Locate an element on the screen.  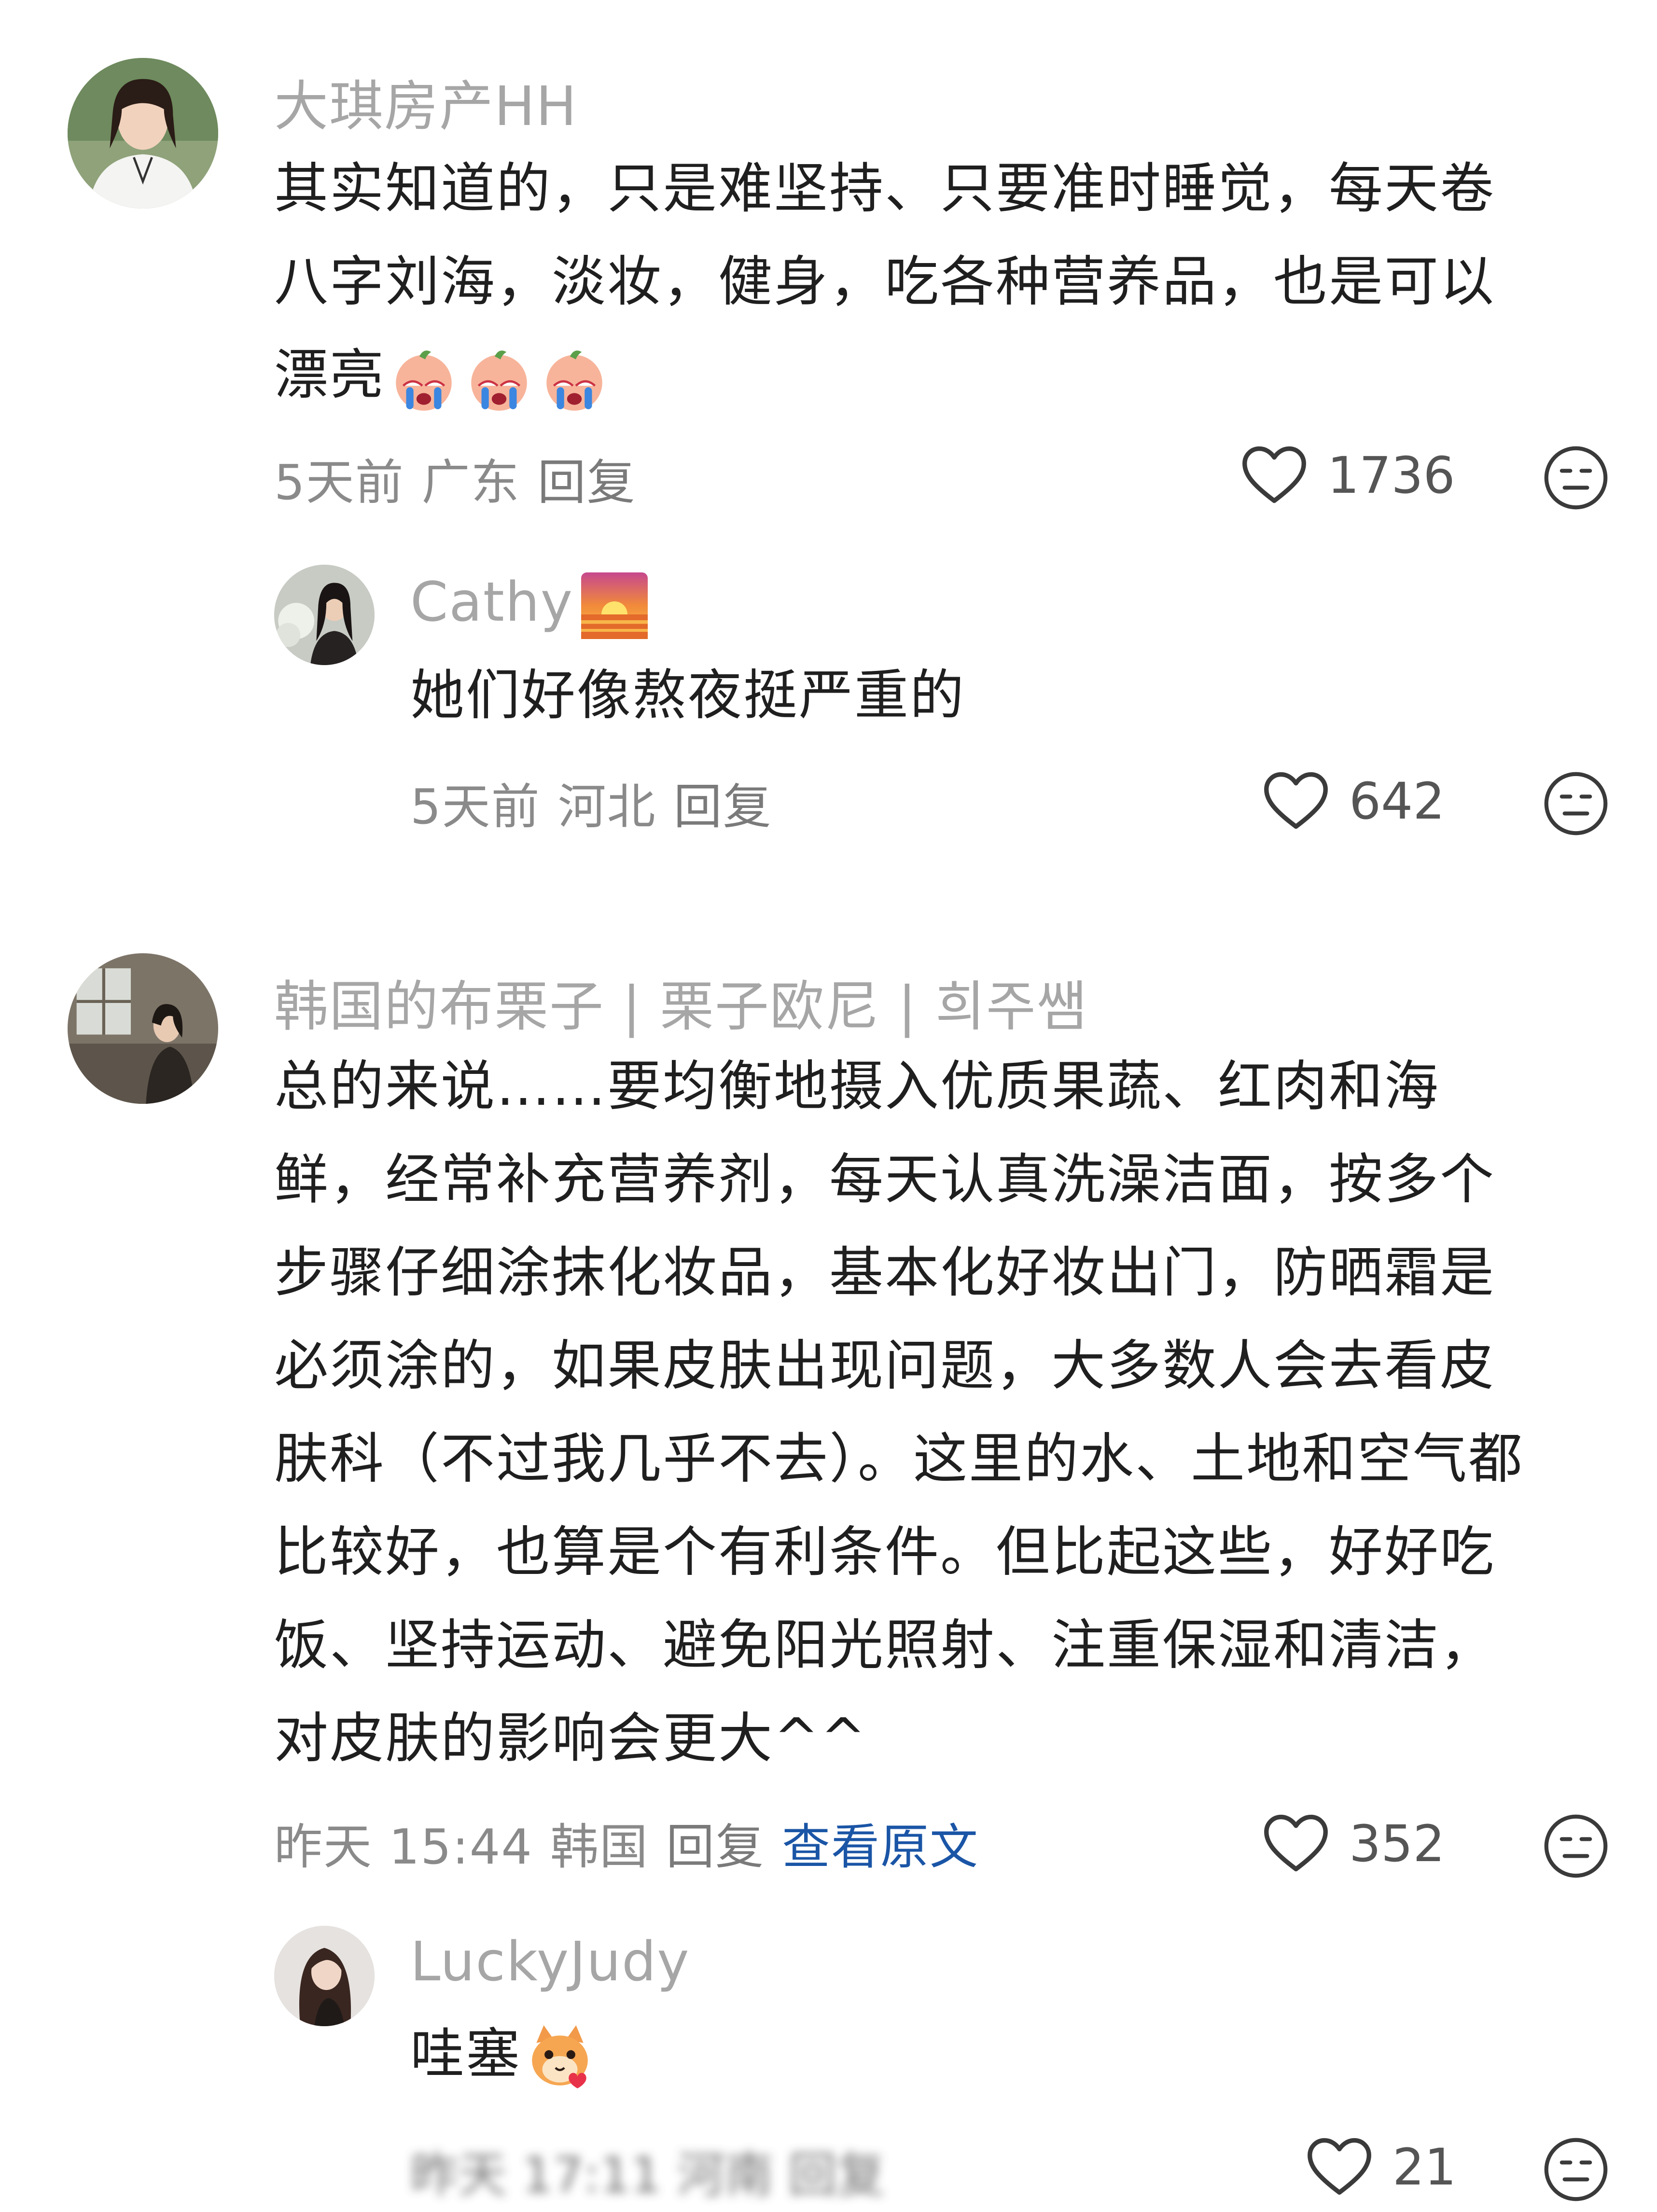
reply-text: 她们好像熬夜挺严重的 is located at coordinates (687, 695).